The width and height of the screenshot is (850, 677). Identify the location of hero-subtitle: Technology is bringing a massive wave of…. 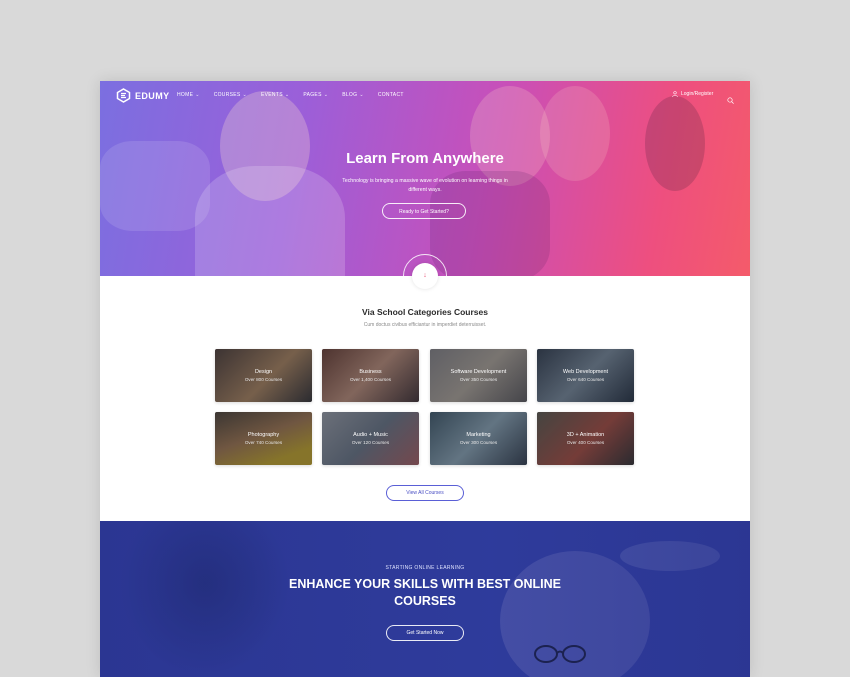
(425, 185).